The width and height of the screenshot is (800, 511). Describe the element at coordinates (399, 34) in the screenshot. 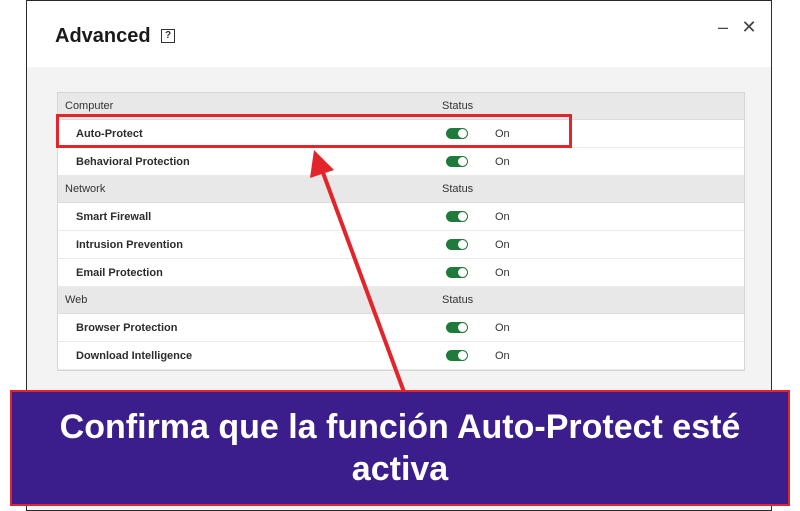

I see `title-bar: Advanced ? – ✕` at that location.